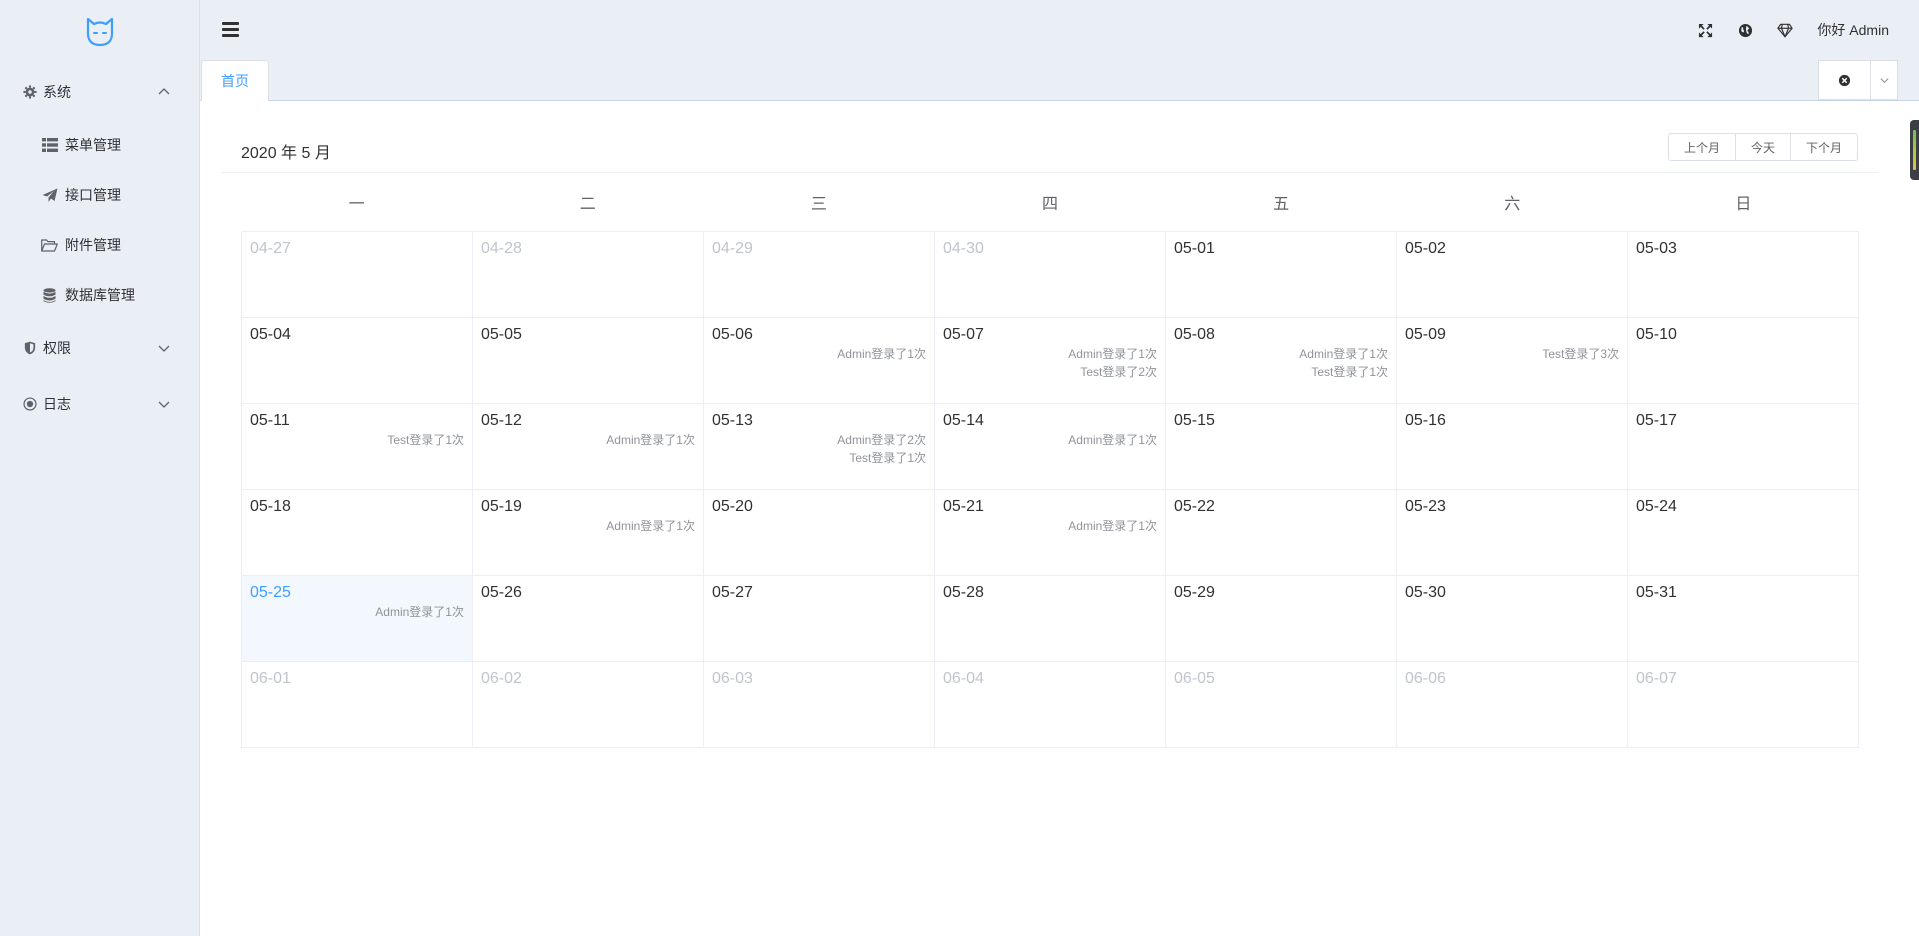 This screenshot has width=1919, height=936. Describe the element at coordinates (1049, 137) in the screenshot. I see `calendar-header: 2020 年 5 月 上个月 今天 下个月` at that location.